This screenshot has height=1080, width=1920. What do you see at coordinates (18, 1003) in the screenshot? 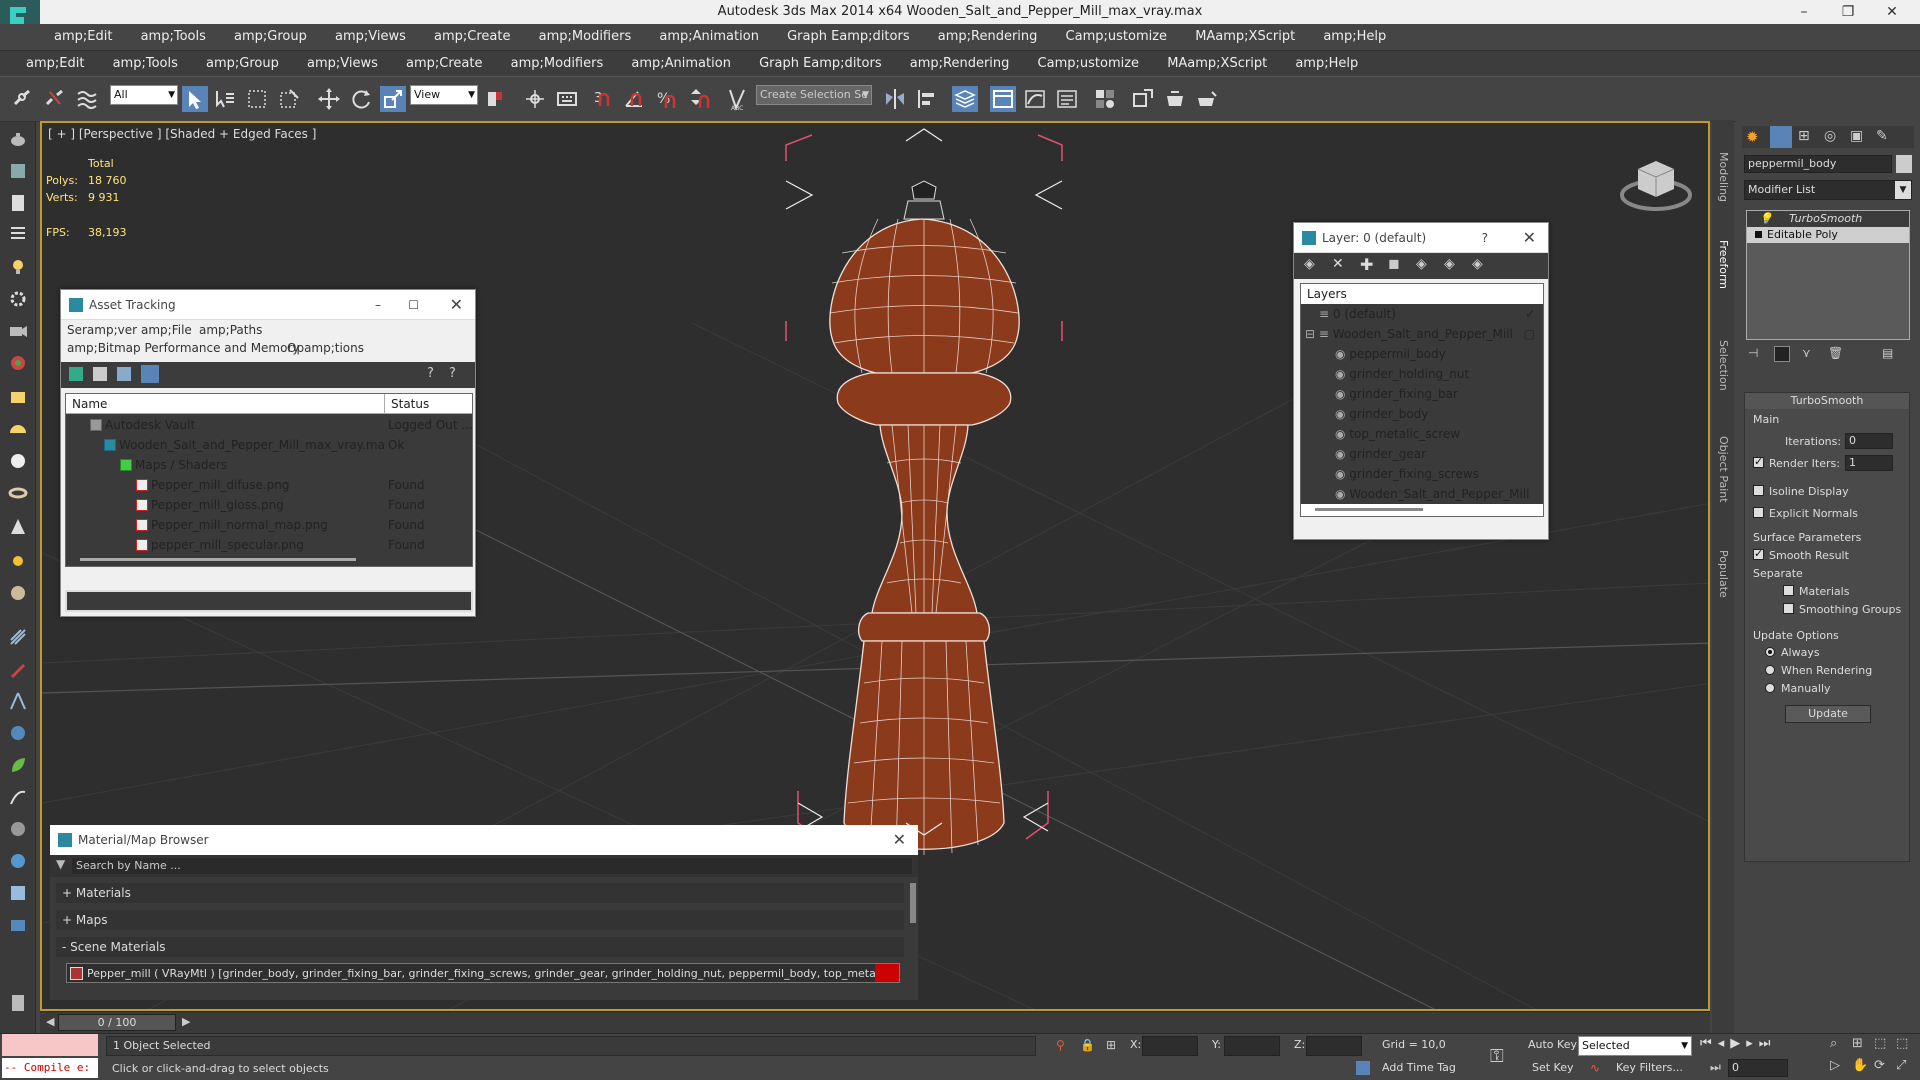
I see `script-icon` at bounding box center [18, 1003].